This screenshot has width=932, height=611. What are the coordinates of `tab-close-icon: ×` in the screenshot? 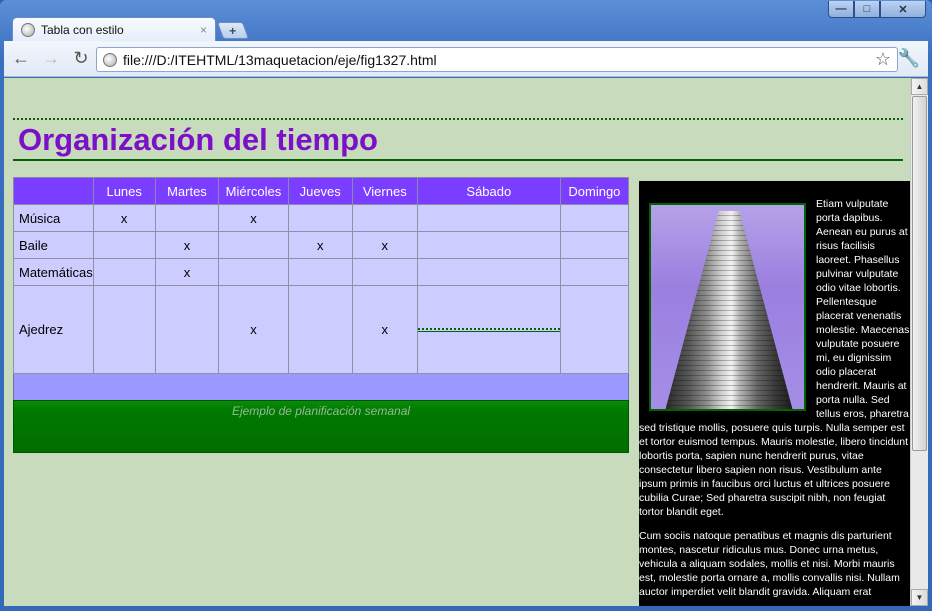 It's located at (203, 30).